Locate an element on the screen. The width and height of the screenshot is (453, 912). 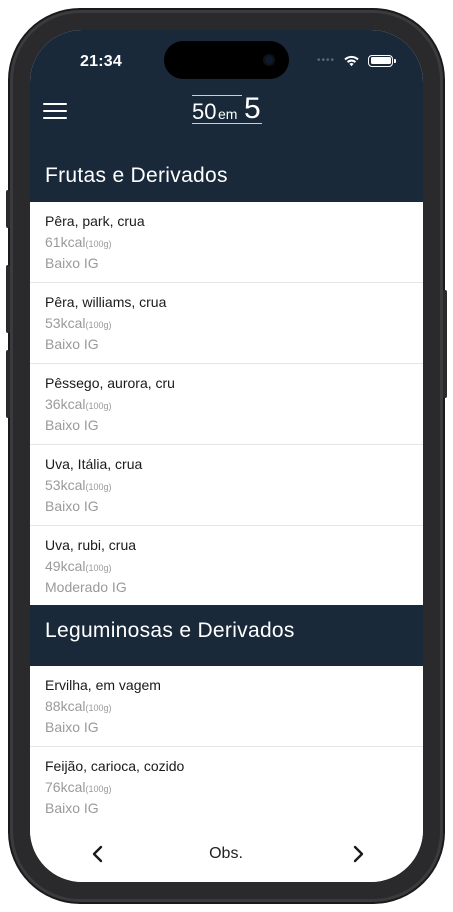
battery-icon is located at coordinates (382, 60).